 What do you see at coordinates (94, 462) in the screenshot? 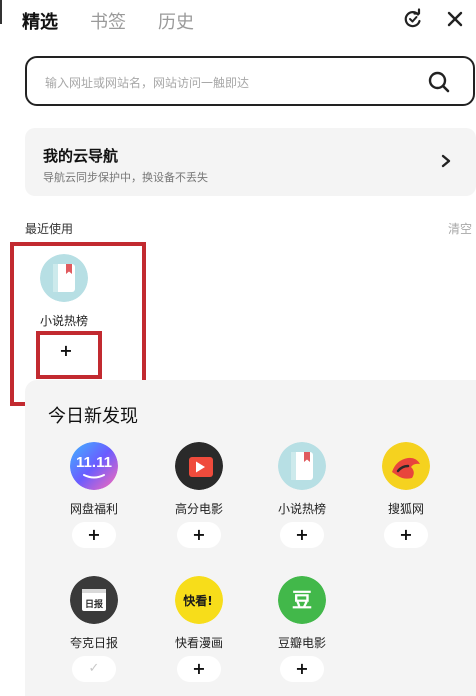
I see `svg-text: 11.11` at bounding box center [94, 462].